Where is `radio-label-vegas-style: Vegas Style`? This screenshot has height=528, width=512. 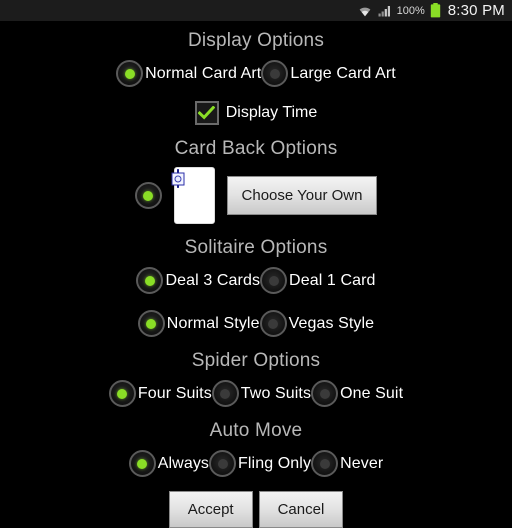
radio-label-vegas-style: Vegas Style is located at coordinates (331, 323).